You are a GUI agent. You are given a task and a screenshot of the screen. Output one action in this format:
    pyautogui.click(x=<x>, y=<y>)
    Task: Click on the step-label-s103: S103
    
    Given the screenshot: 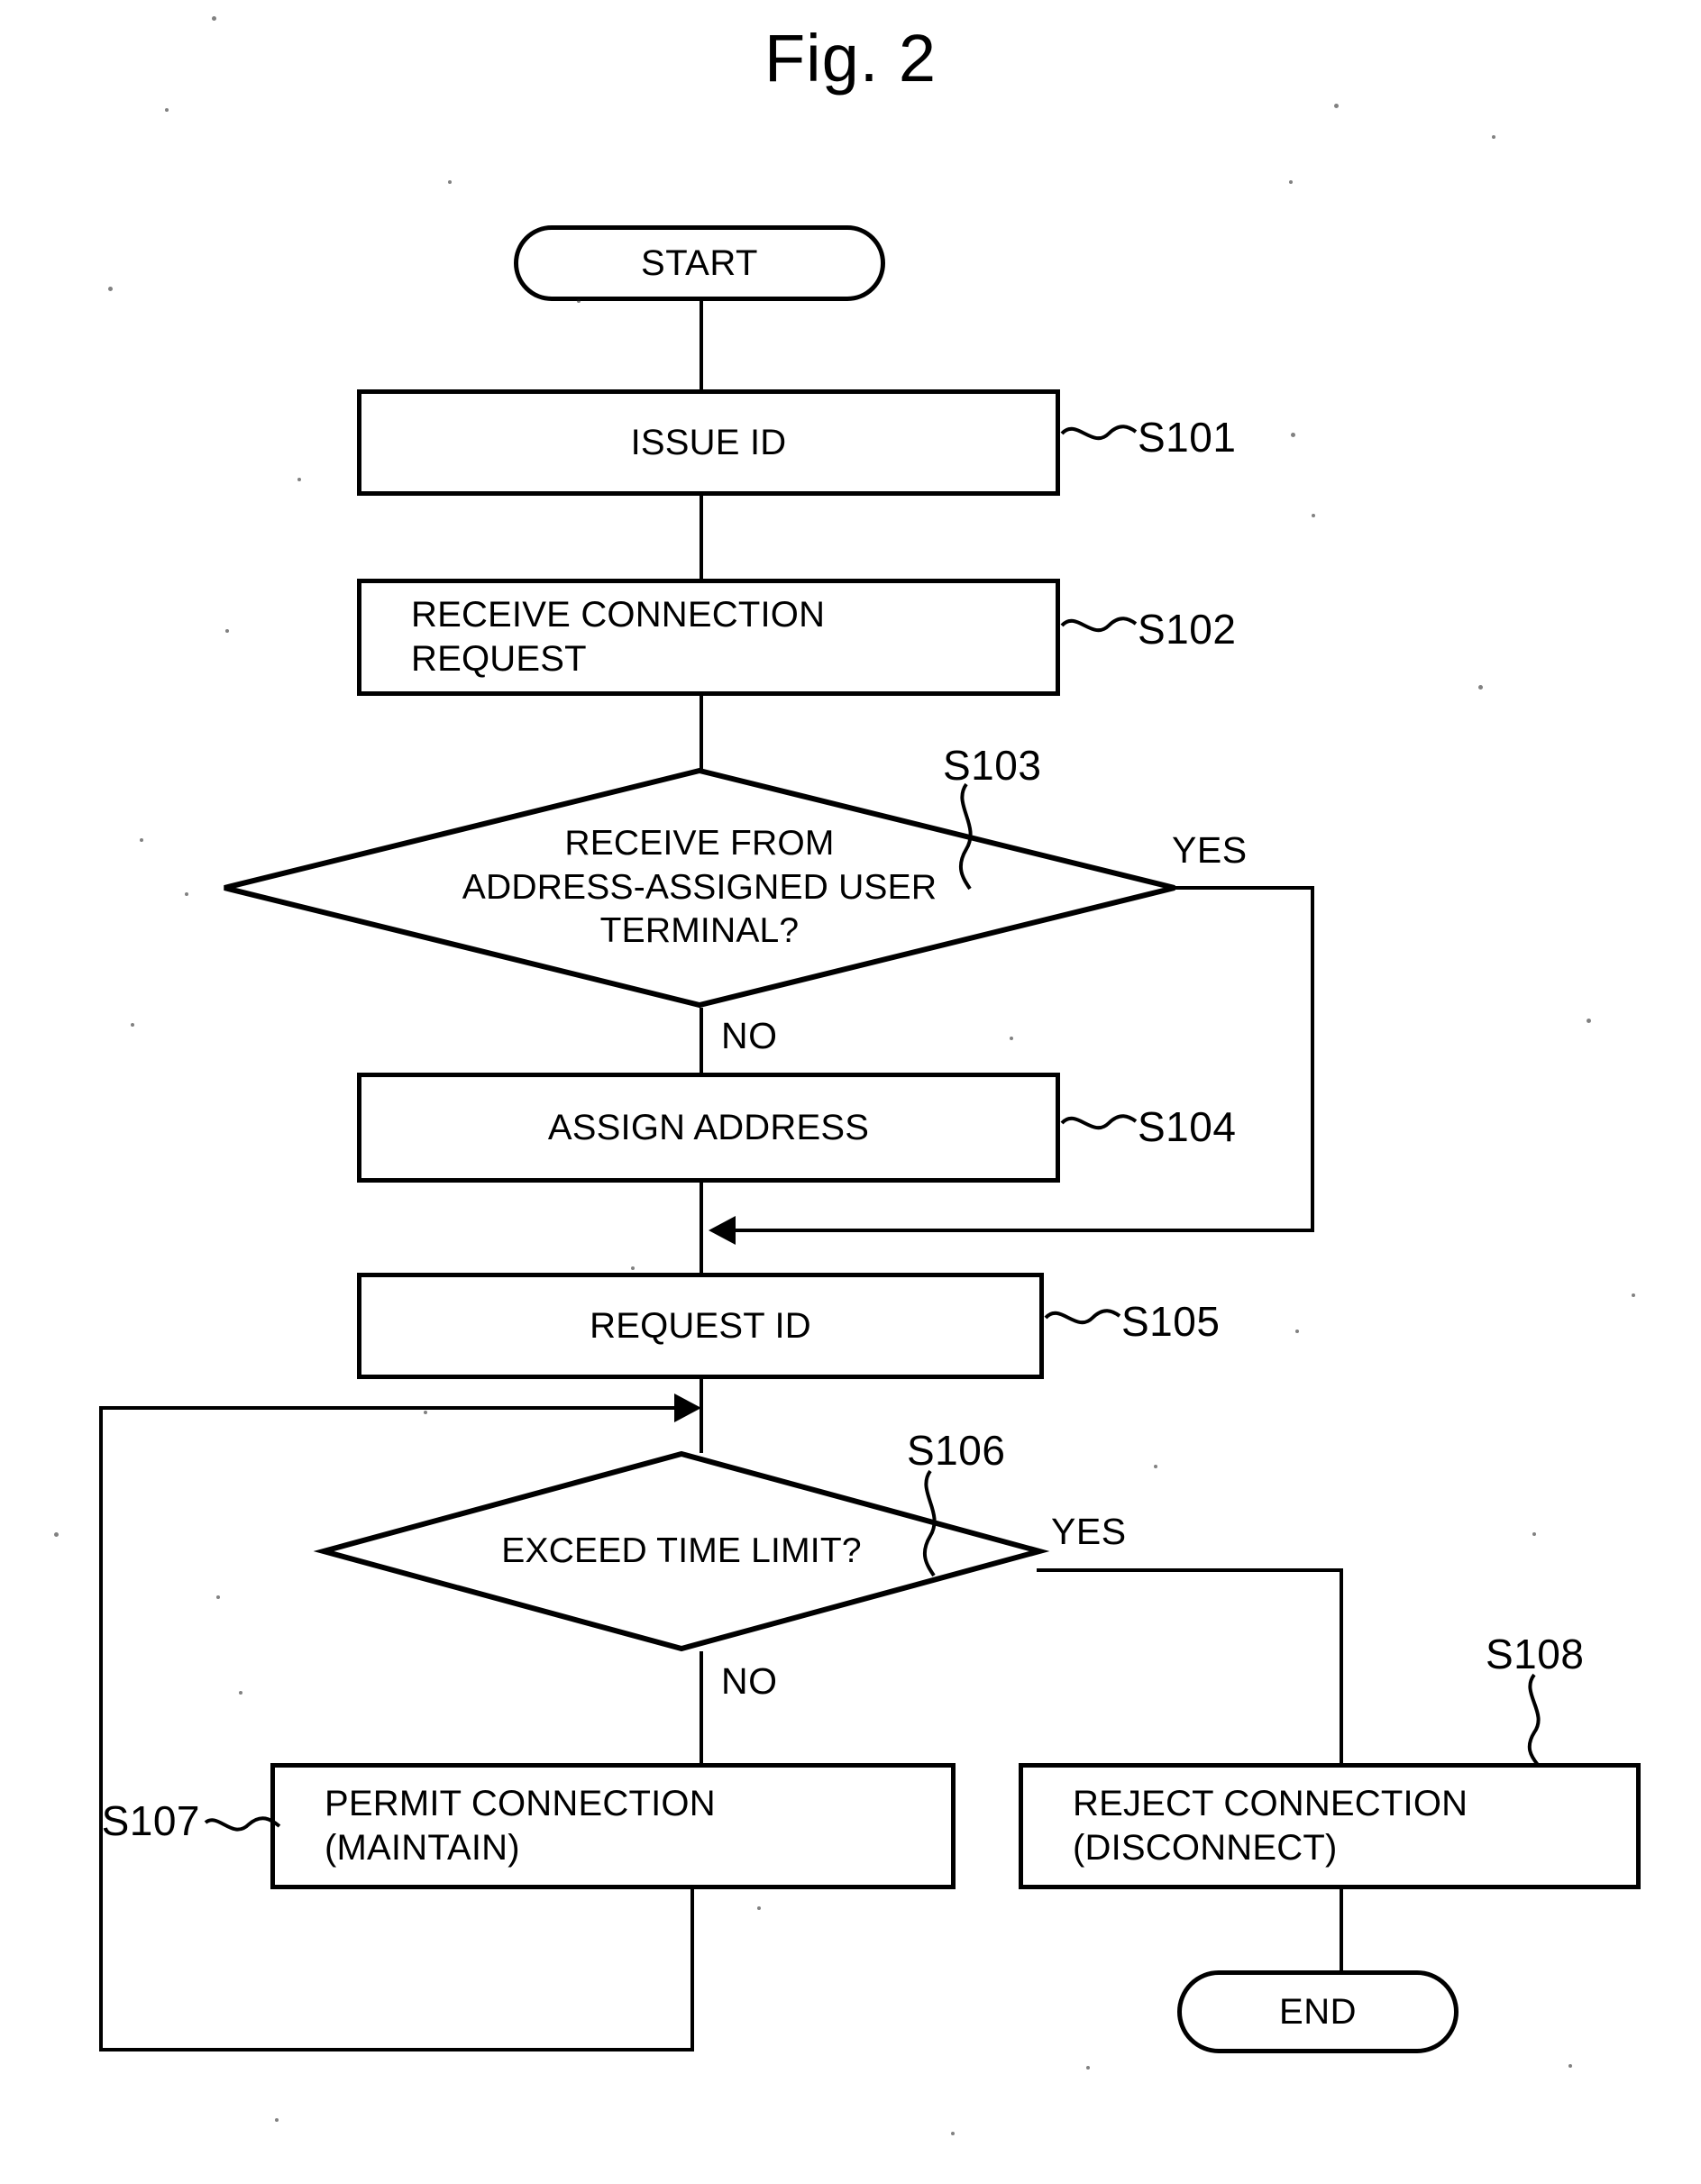 What is the action you would take?
    pyautogui.click(x=993, y=765)
    